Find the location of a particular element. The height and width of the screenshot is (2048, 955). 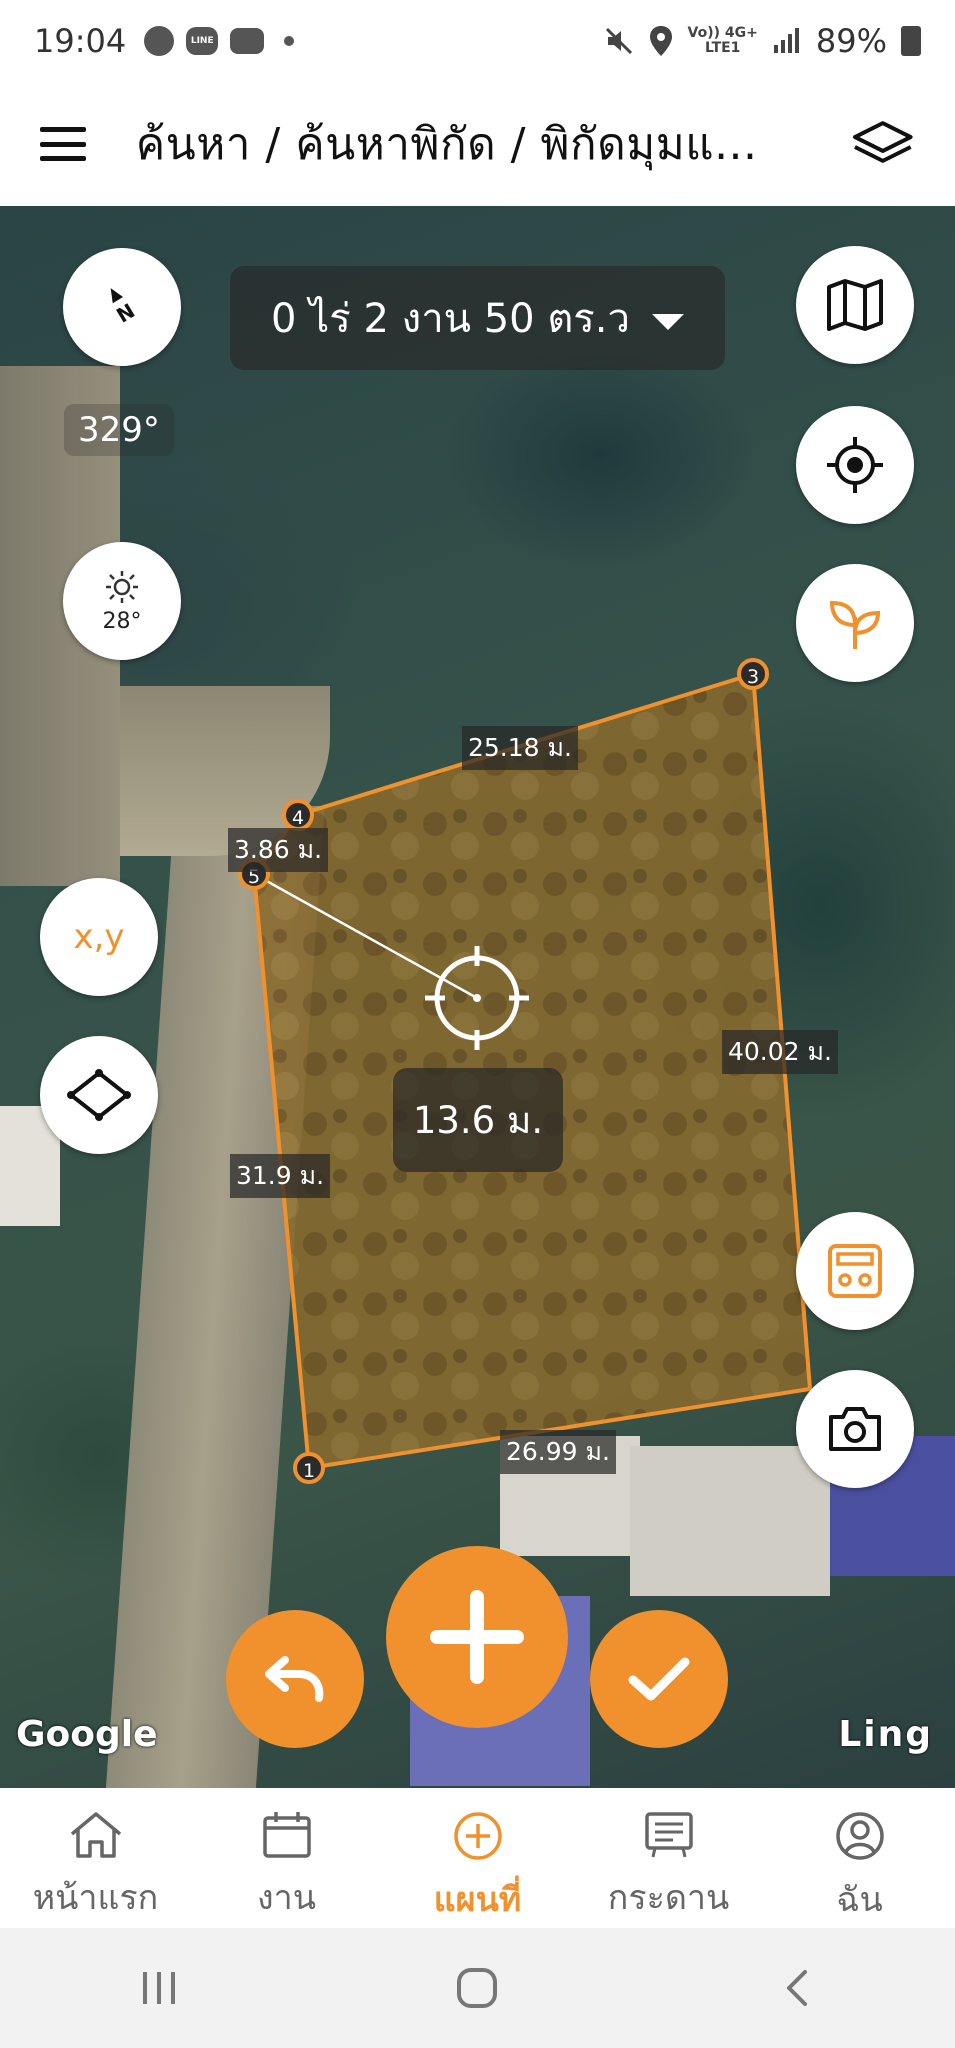

nav-home-label: หน้าแรก is located at coordinates (95, 1898).